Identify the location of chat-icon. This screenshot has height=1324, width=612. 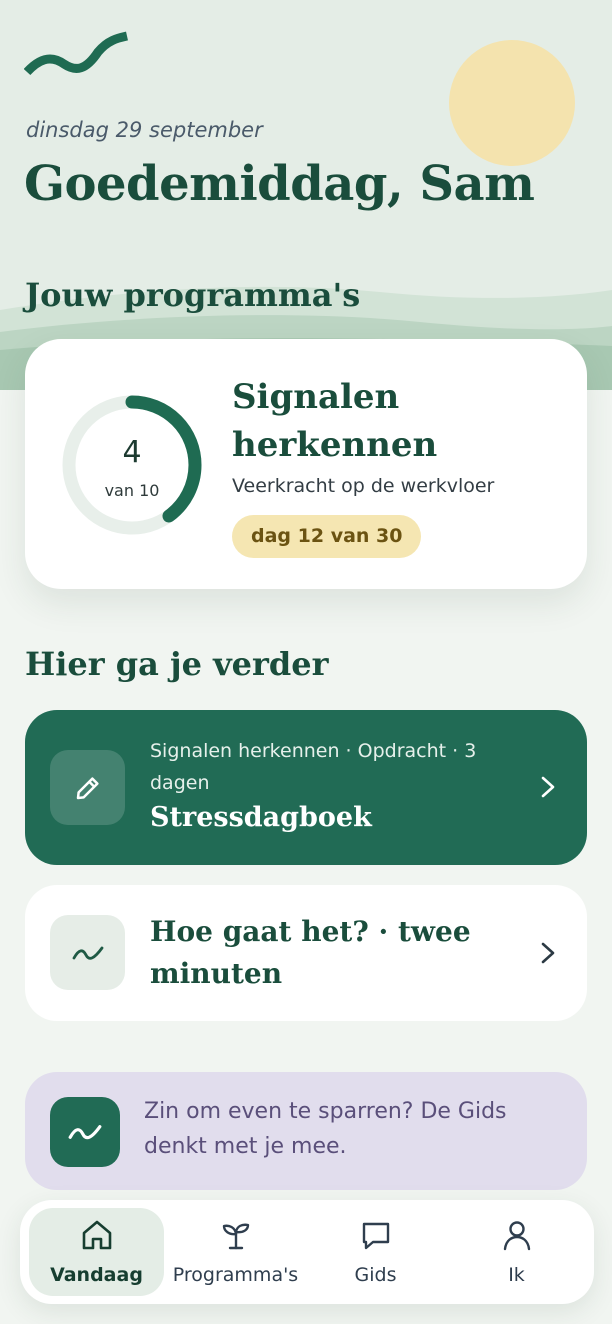
(375, 1236).